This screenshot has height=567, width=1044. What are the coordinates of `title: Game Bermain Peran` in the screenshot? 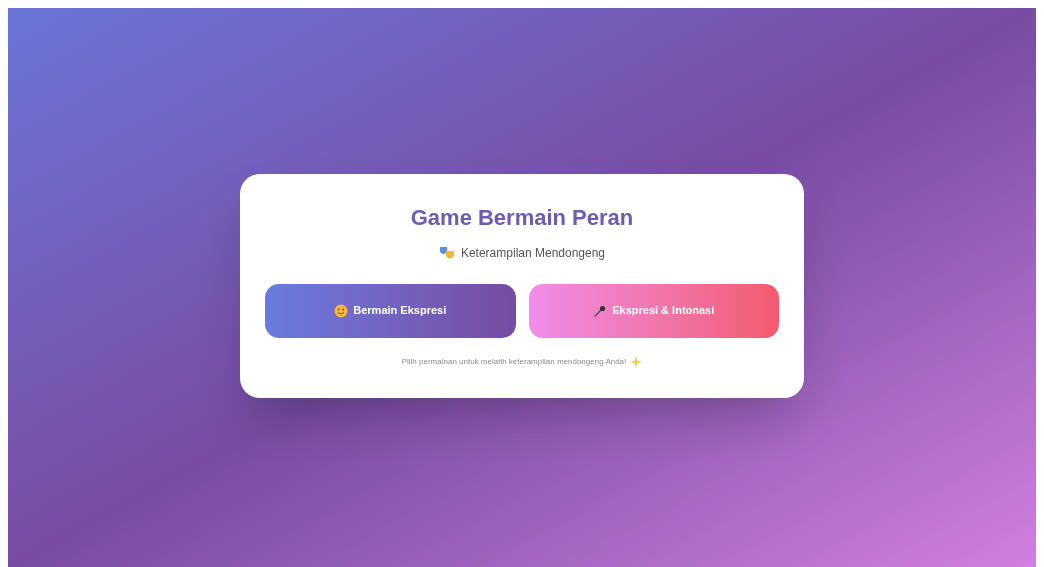 It's located at (522, 218).